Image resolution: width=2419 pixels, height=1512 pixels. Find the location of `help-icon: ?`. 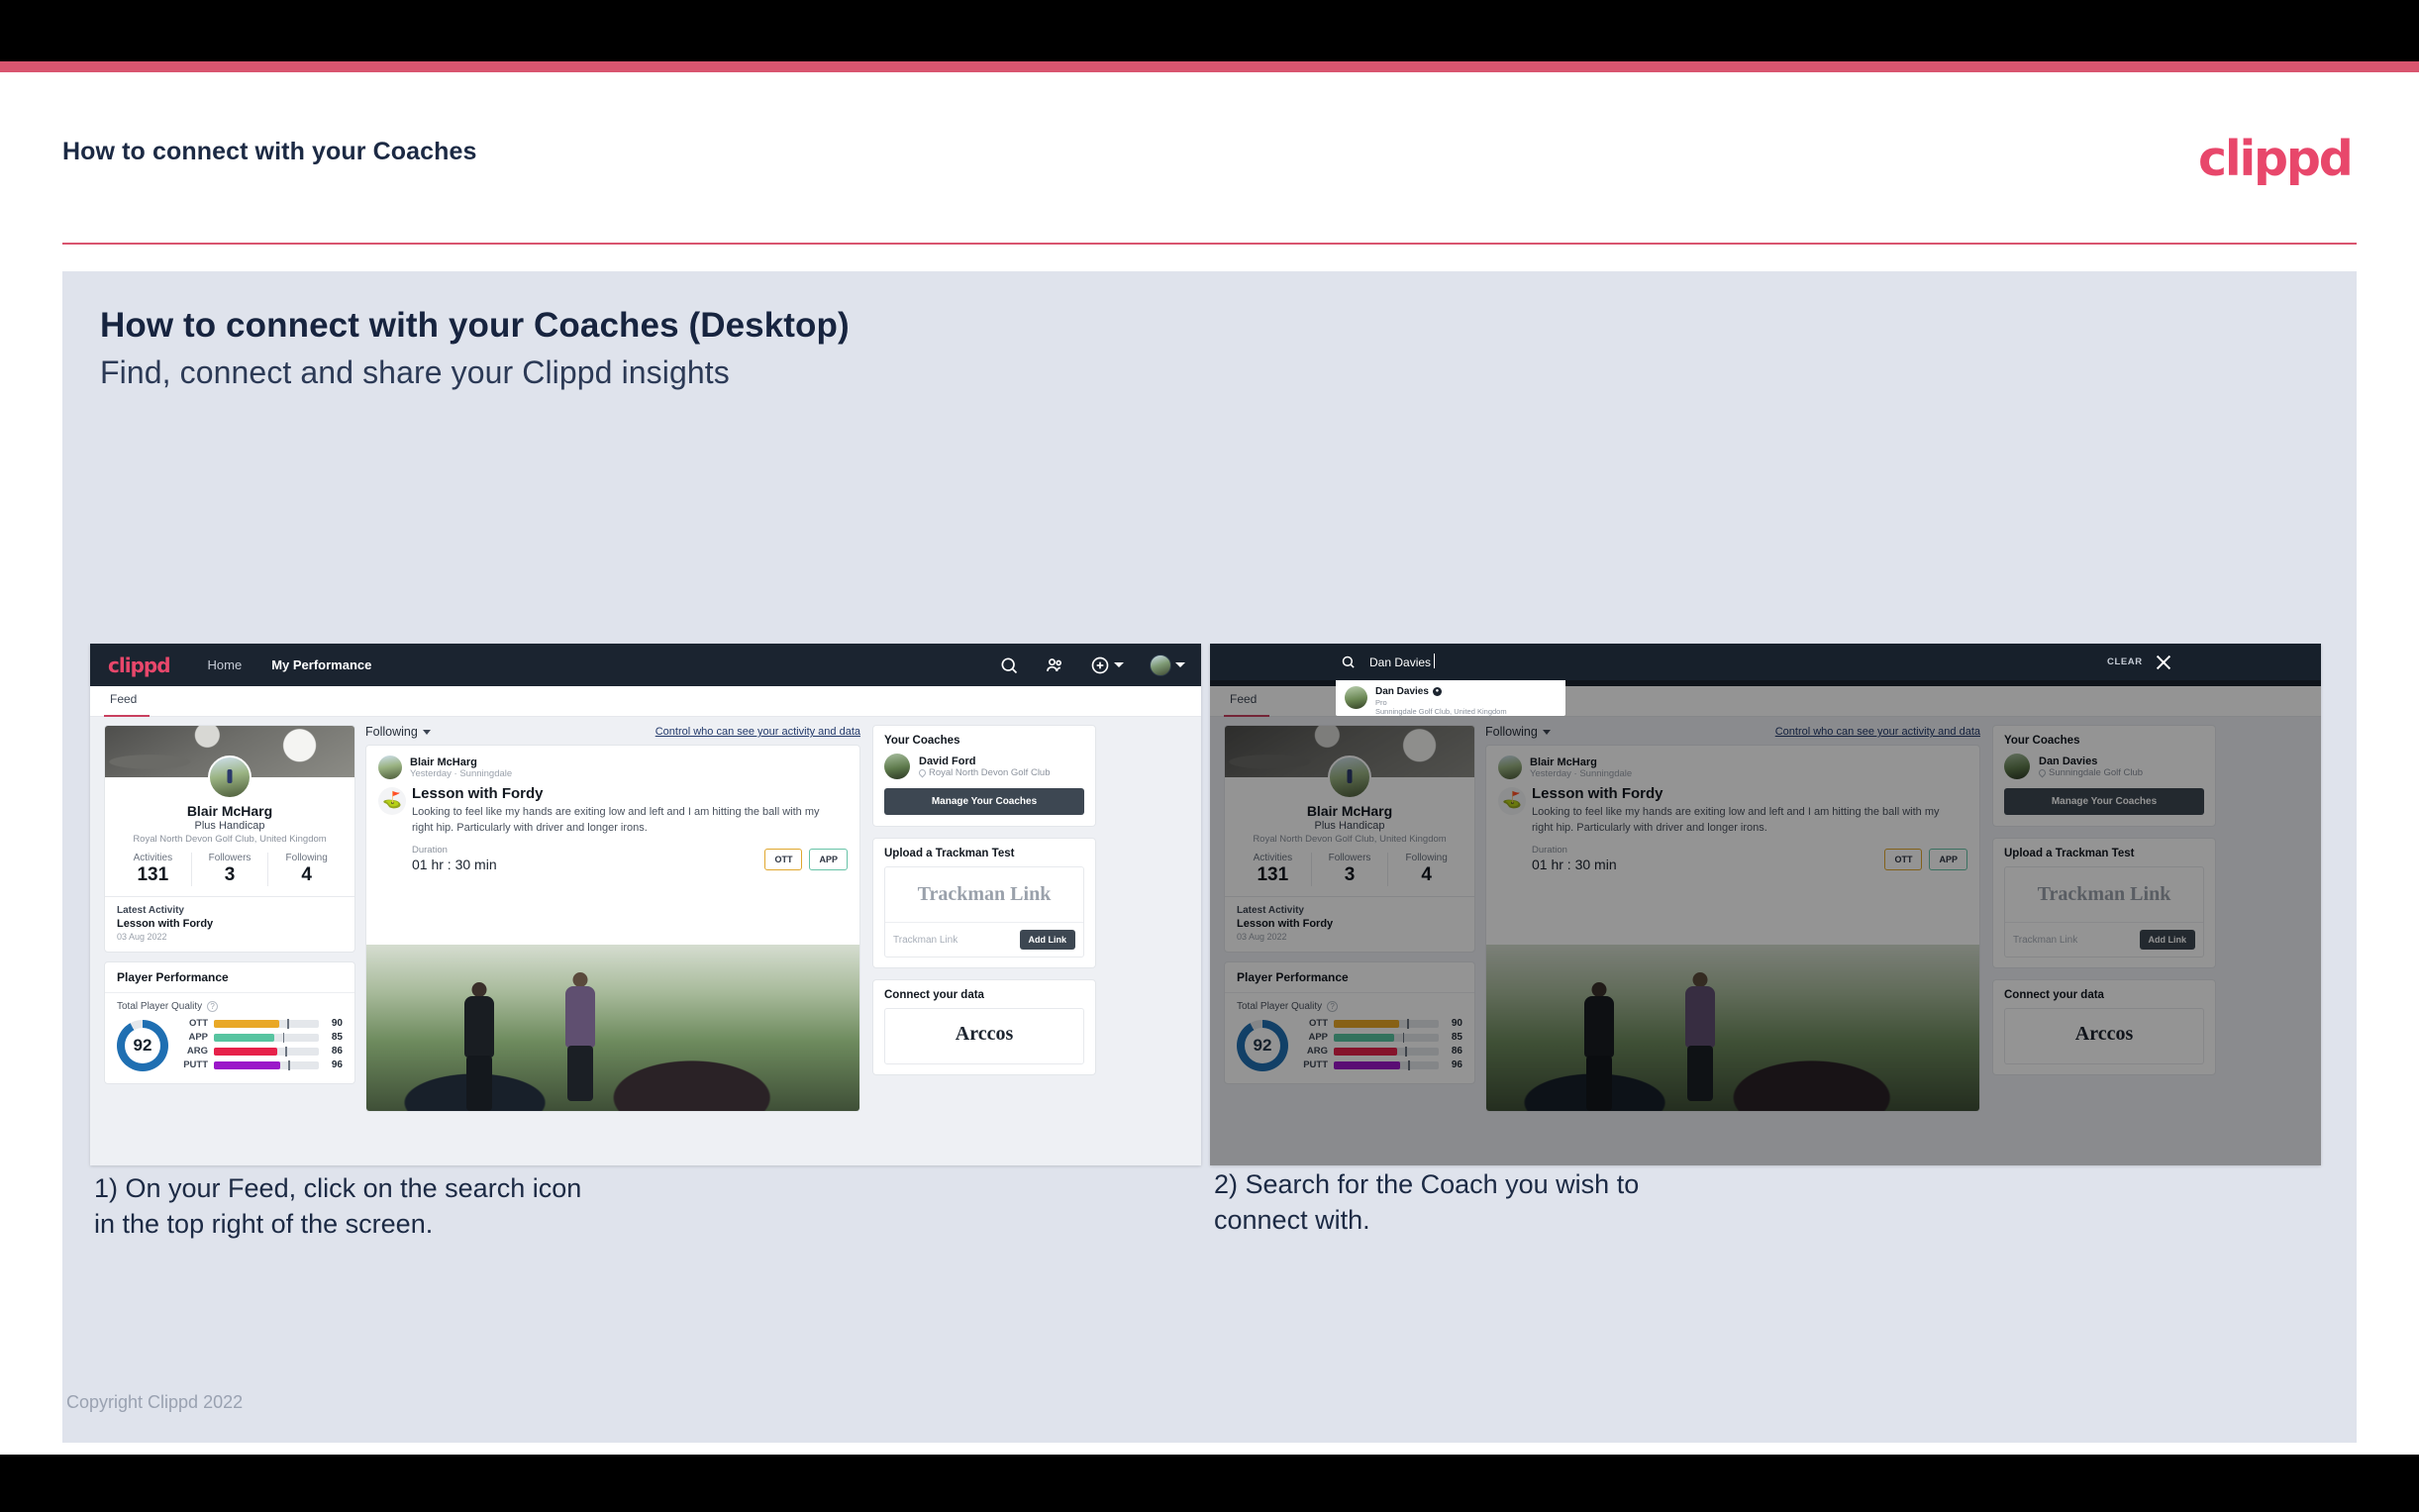

help-icon: ? is located at coordinates (213, 1006).